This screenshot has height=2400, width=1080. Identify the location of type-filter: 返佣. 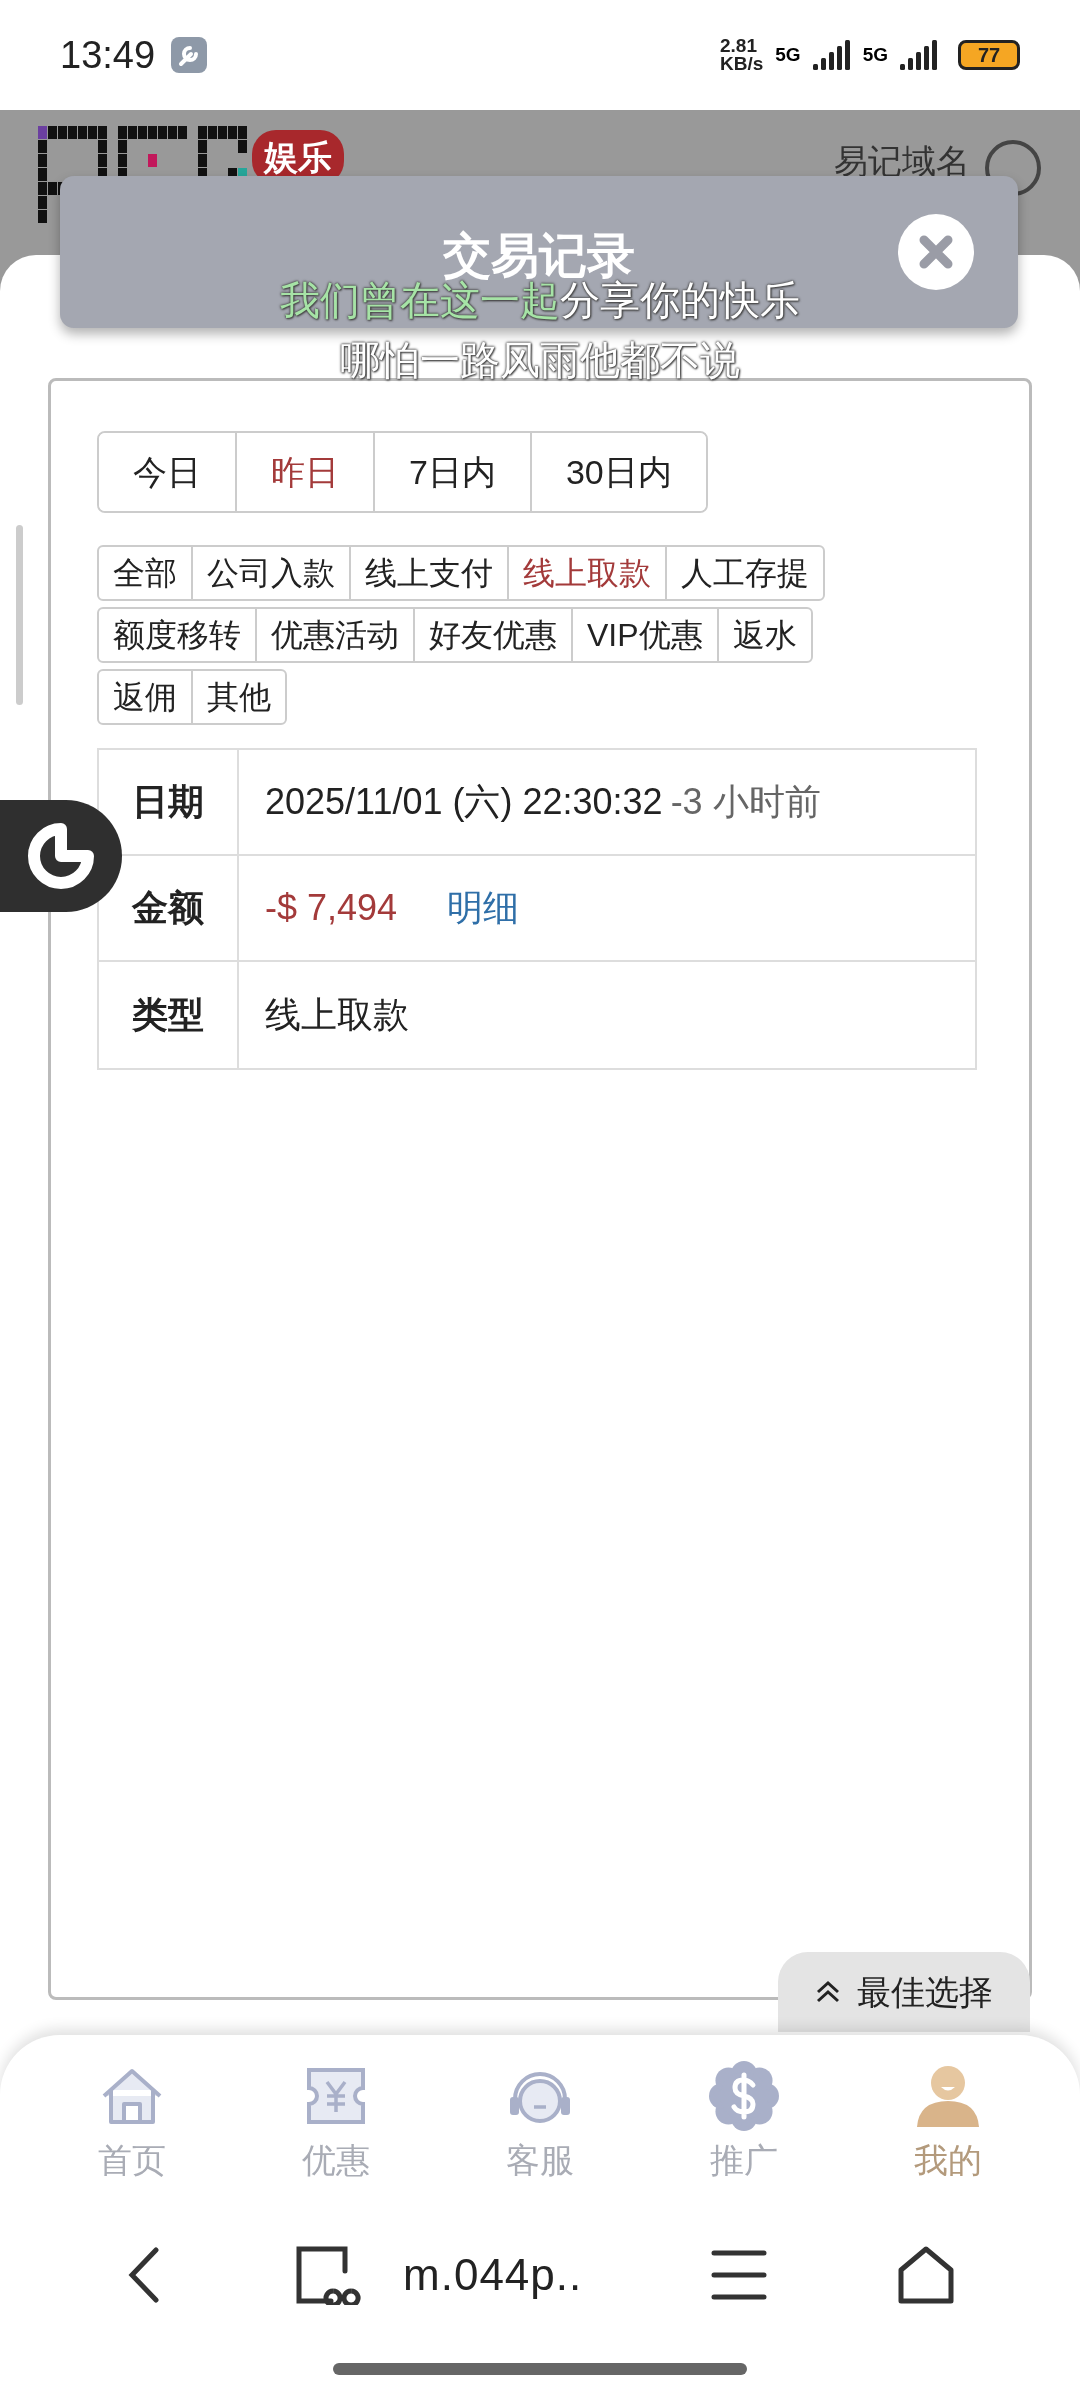
(145, 697).